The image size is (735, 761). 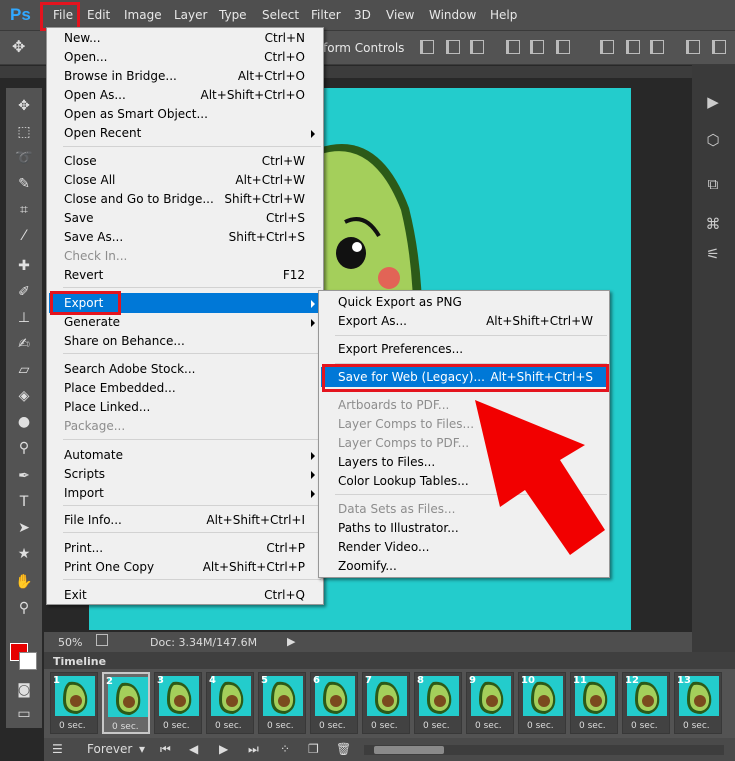 What do you see at coordinates (24, 106) in the screenshot?
I see `move-tool-icon: ✥` at bounding box center [24, 106].